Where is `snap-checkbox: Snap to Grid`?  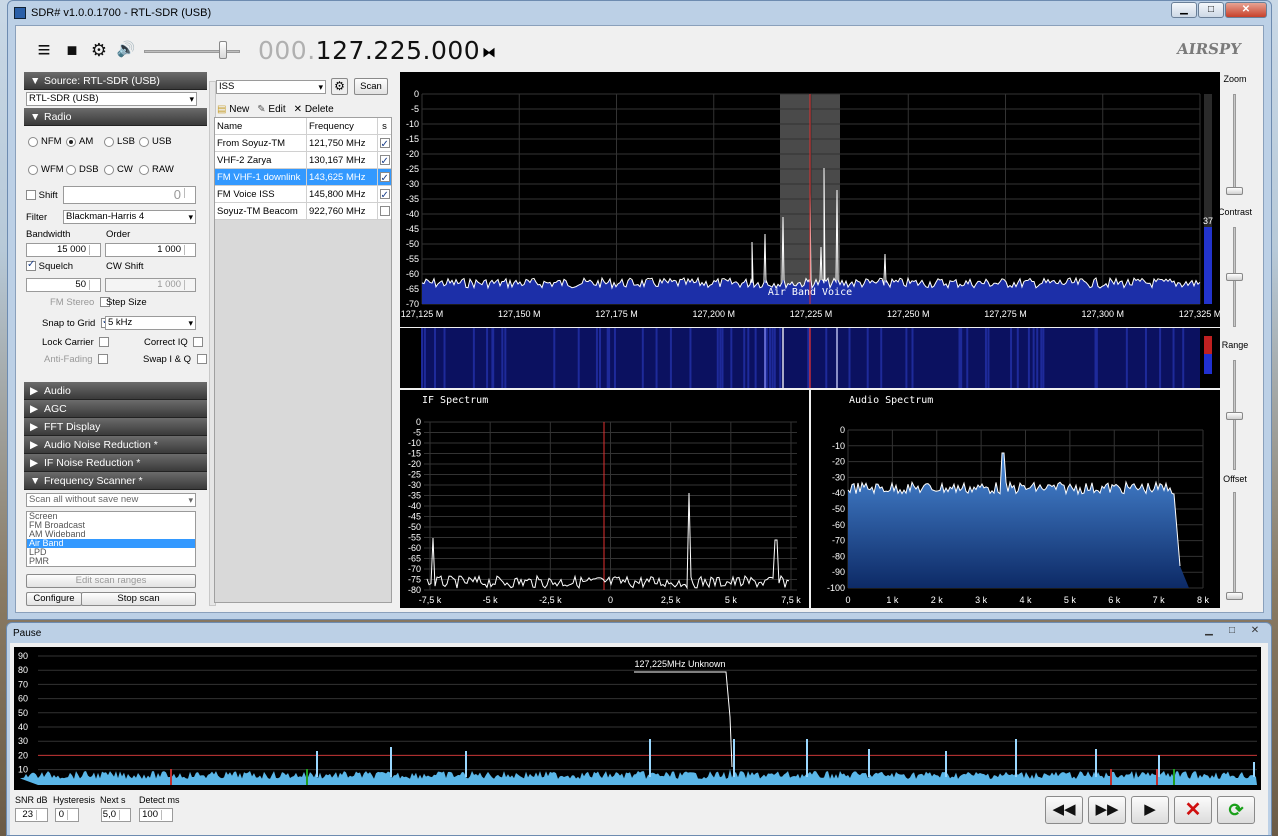 snap-checkbox: Snap to Grid is located at coordinates (76, 322).